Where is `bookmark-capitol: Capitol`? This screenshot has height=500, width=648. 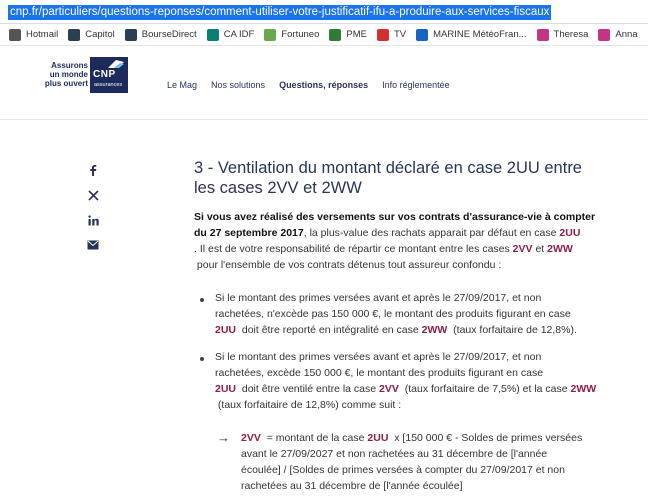 bookmark-capitol: Capitol is located at coordinates (91, 34).